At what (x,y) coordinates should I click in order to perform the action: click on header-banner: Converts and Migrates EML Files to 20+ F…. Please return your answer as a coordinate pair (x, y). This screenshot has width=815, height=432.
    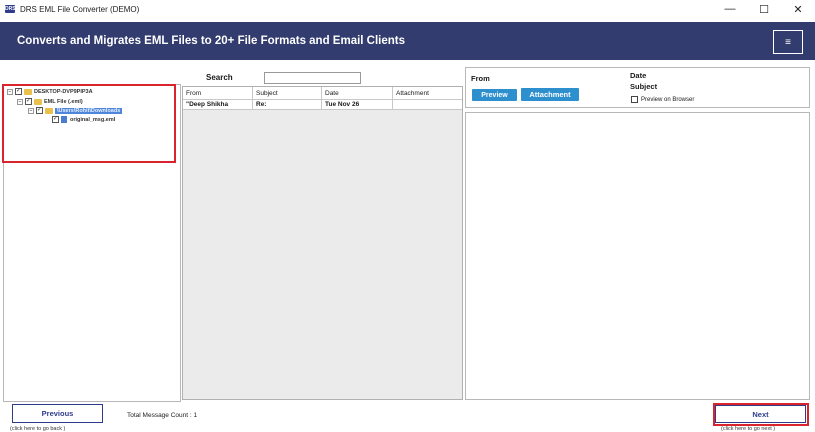
    Looking at the image, I should click on (407, 41).